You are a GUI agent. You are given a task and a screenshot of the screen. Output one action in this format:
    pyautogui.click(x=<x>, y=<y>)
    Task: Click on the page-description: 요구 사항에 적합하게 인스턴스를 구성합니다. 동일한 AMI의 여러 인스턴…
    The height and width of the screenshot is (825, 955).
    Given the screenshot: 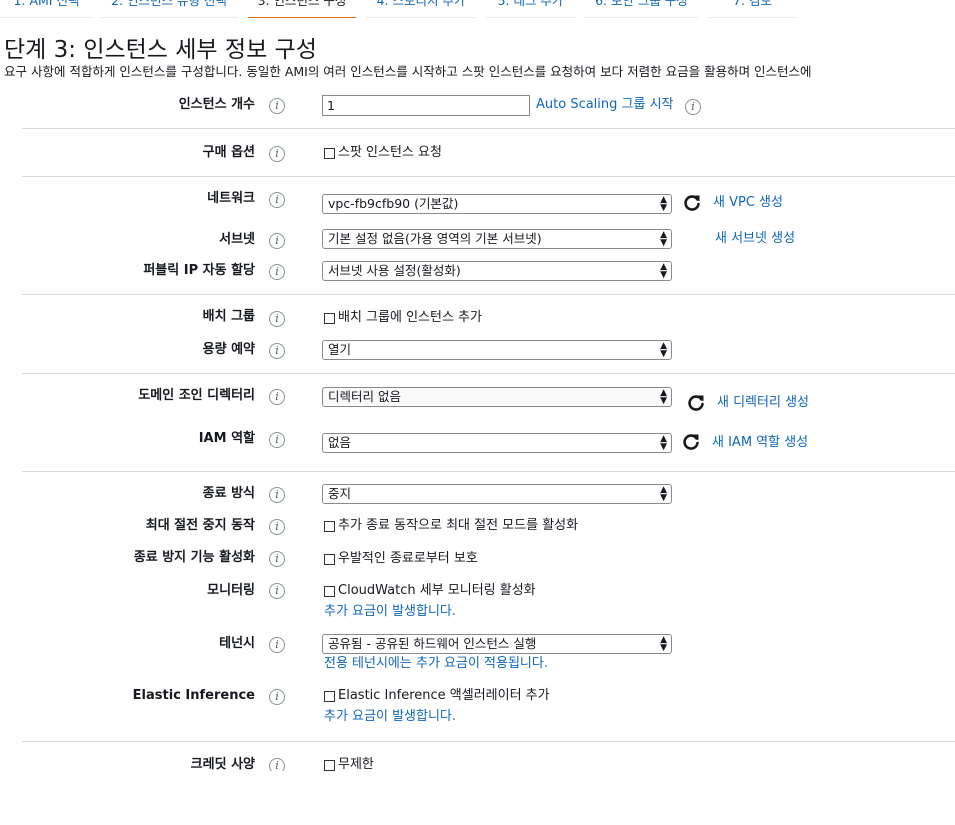 What is the action you would take?
    pyautogui.click(x=408, y=71)
    